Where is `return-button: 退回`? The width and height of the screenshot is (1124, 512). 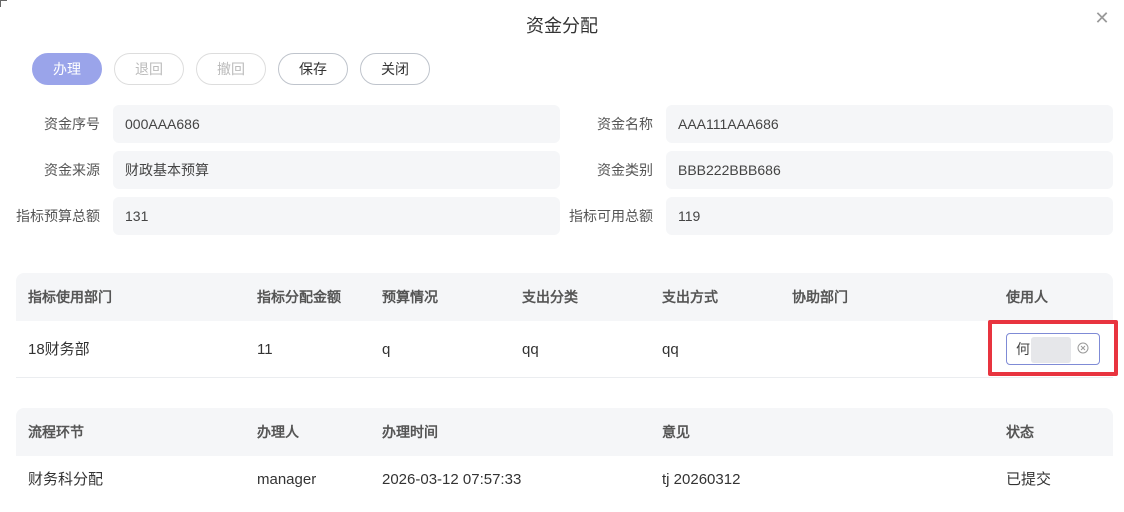 return-button: 退回 is located at coordinates (149, 69).